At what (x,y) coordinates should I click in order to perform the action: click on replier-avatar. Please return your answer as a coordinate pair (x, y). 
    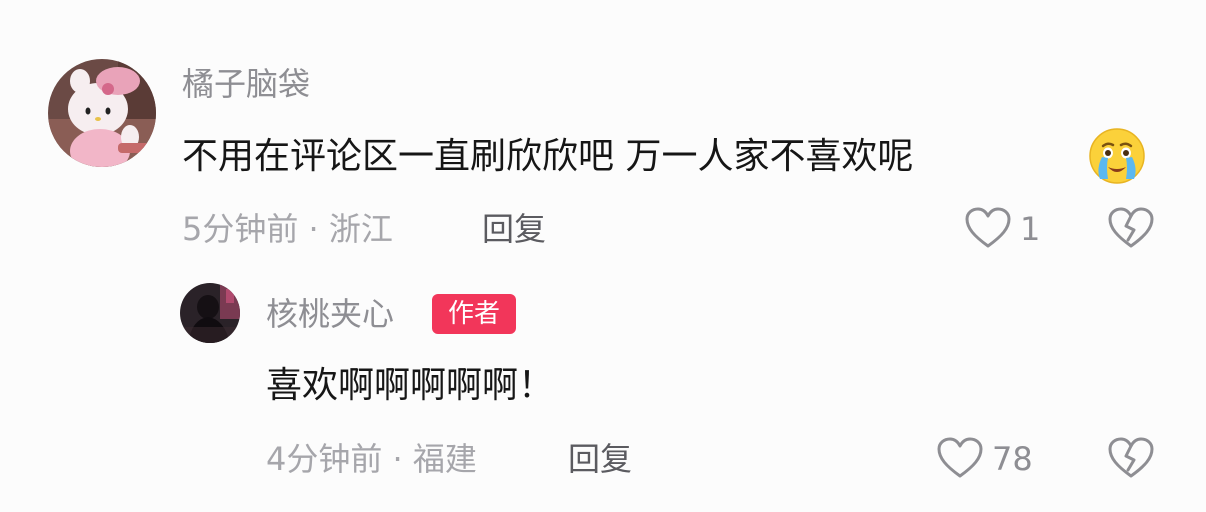
    Looking at the image, I should click on (210, 313).